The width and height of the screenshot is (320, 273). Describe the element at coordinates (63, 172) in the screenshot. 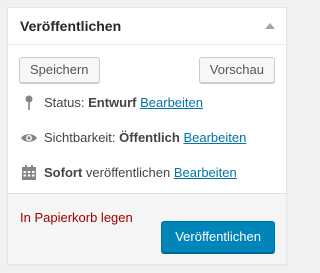

I see `schedule-value: Sofort` at that location.